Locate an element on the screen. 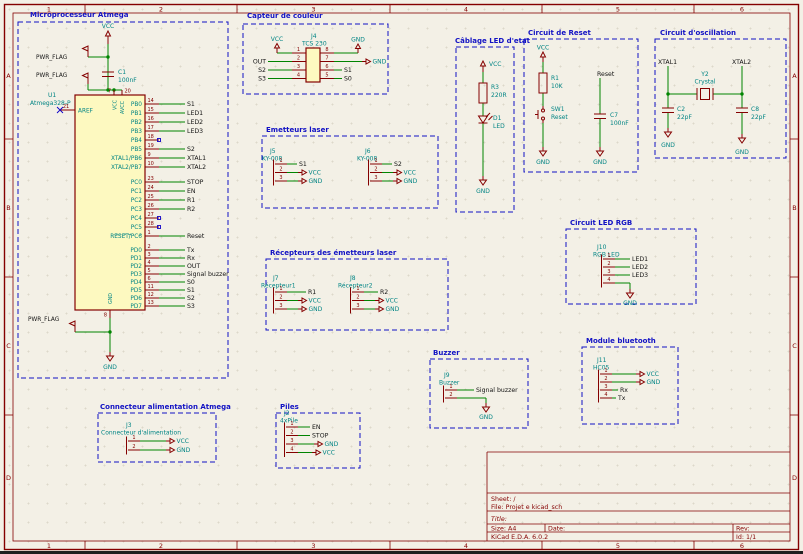 This screenshot has width=803, height=554. resistor-value: 10K is located at coordinates (557, 86).